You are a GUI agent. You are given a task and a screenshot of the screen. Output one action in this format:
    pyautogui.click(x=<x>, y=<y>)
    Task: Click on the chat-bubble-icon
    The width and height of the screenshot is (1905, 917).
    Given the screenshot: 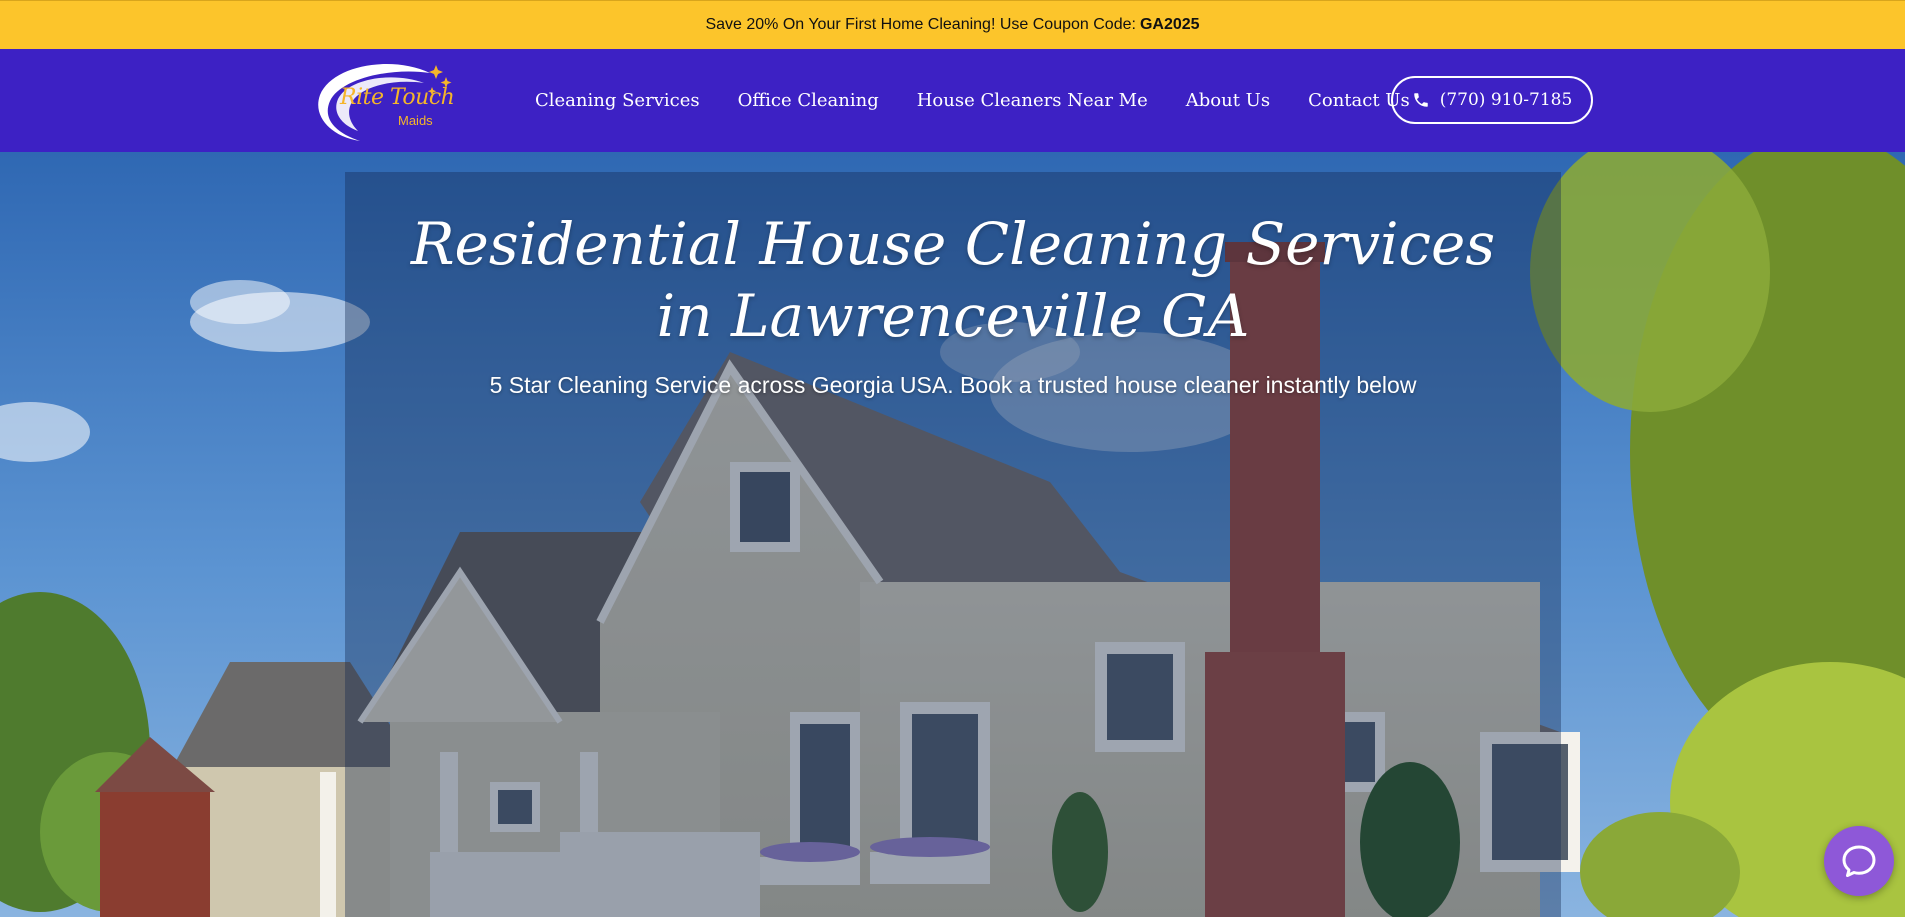 What is the action you would take?
    pyautogui.click(x=1859, y=861)
    